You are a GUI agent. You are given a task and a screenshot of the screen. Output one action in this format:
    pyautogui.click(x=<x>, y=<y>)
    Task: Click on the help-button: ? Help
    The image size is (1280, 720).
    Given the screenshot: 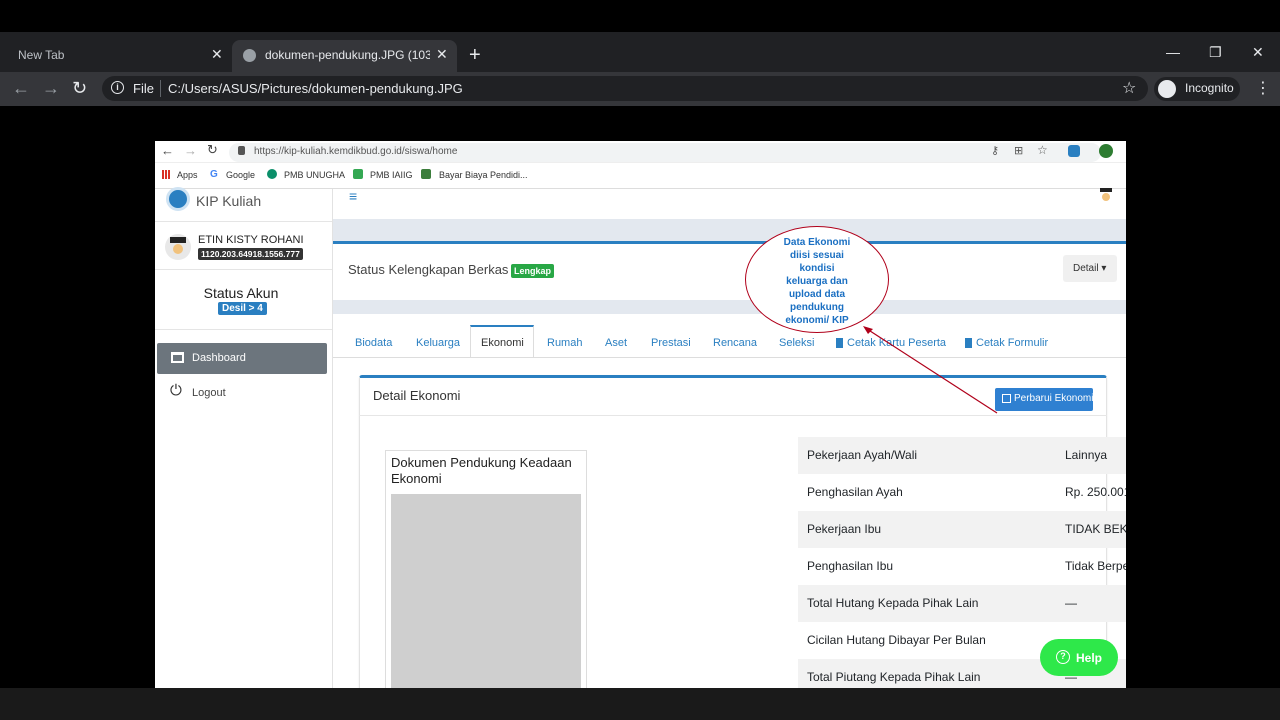 What is the action you would take?
    pyautogui.click(x=1079, y=657)
    